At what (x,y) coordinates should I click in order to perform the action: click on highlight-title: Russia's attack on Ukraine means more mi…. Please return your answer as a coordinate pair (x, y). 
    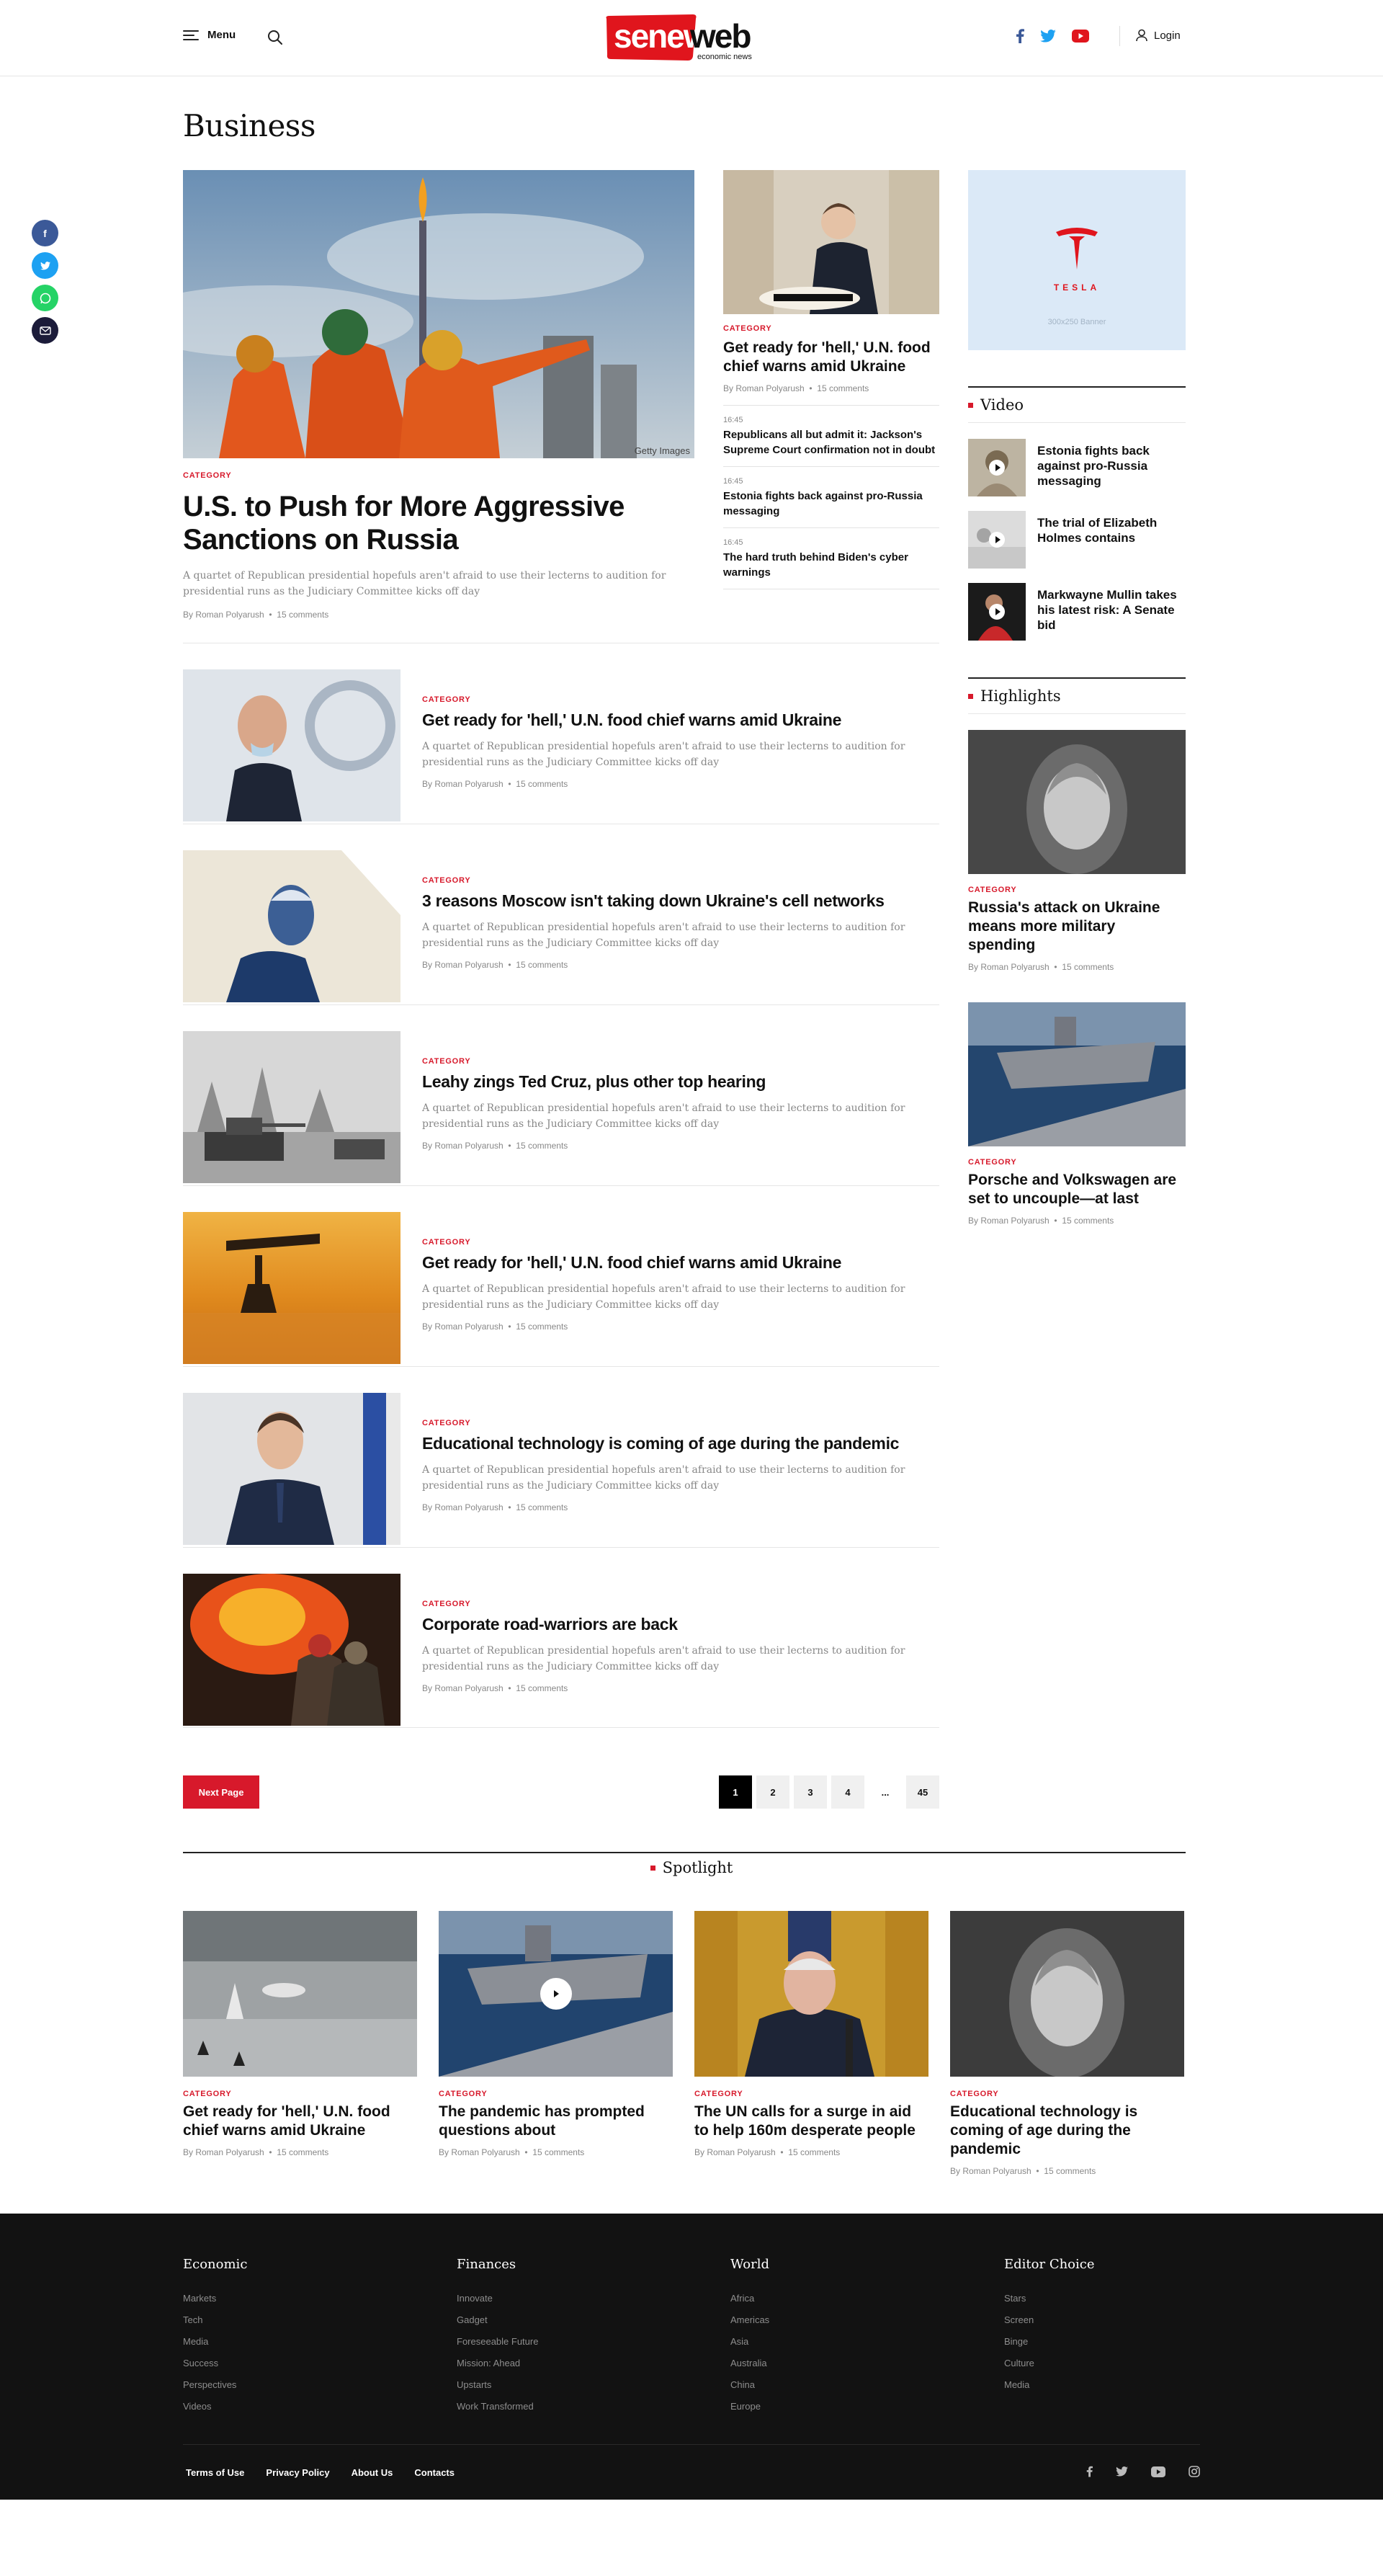
    Looking at the image, I should click on (1077, 927).